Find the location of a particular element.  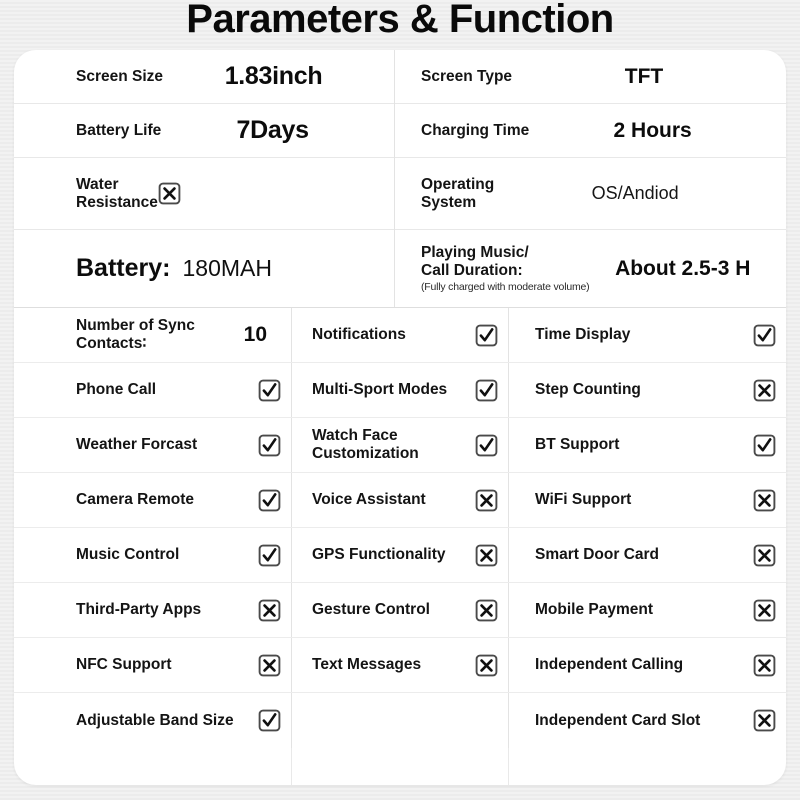

spec-key: Operating System is located at coordinates (458, 193).